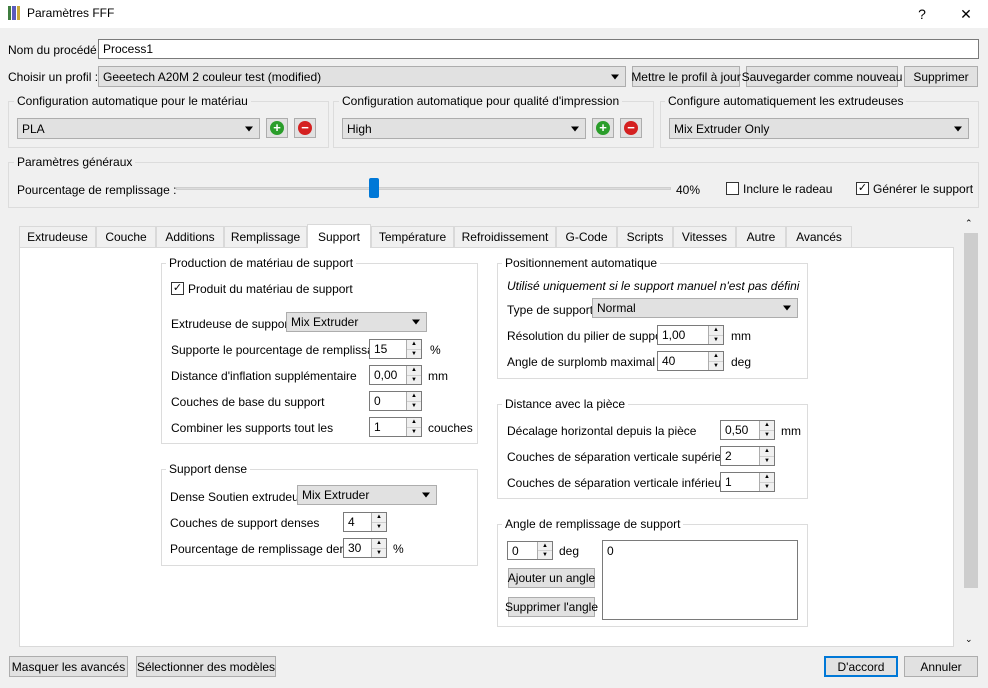  Describe the element at coordinates (588, 336) in the screenshot. I see `pillar-label: Résolution du pilier de support` at that location.